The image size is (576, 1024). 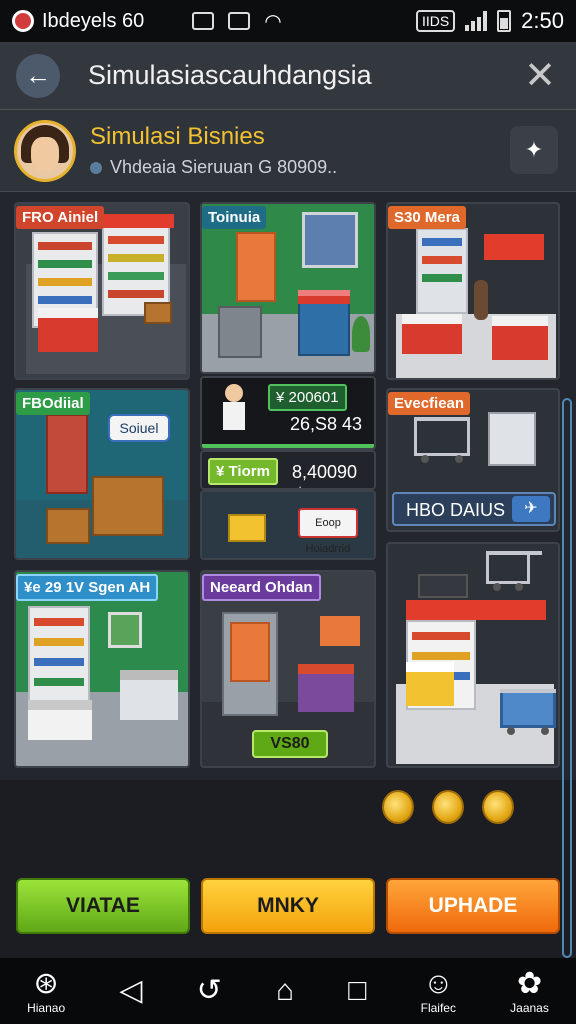 I want to click on house-icon: ⌂, so click(x=285, y=990).